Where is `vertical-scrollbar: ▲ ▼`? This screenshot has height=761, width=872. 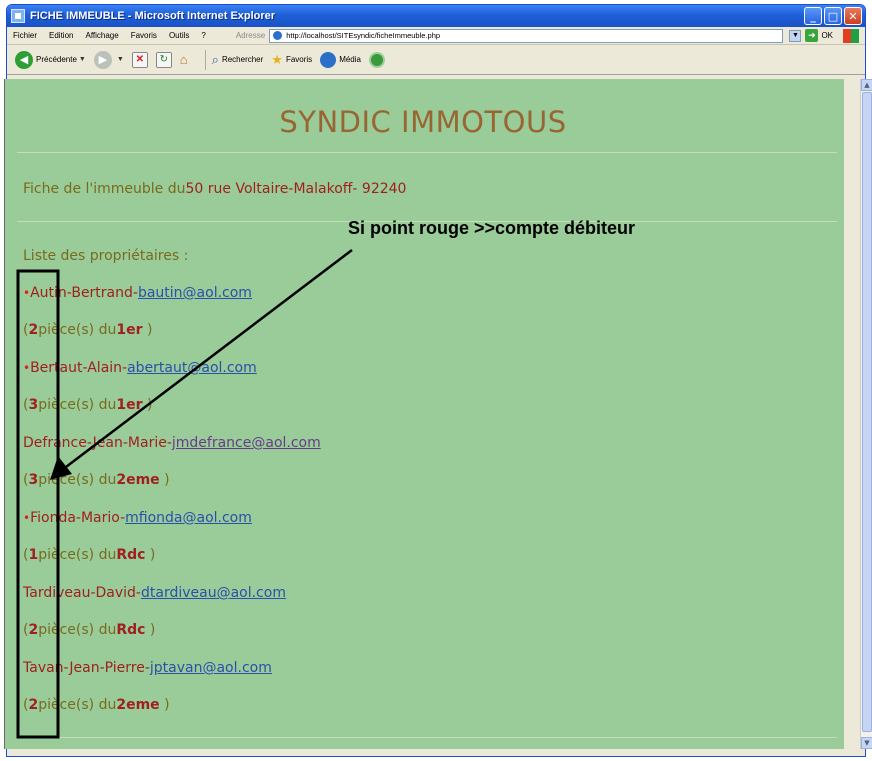 vertical-scrollbar: ▲ ▼ is located at coordinates (866, 414).